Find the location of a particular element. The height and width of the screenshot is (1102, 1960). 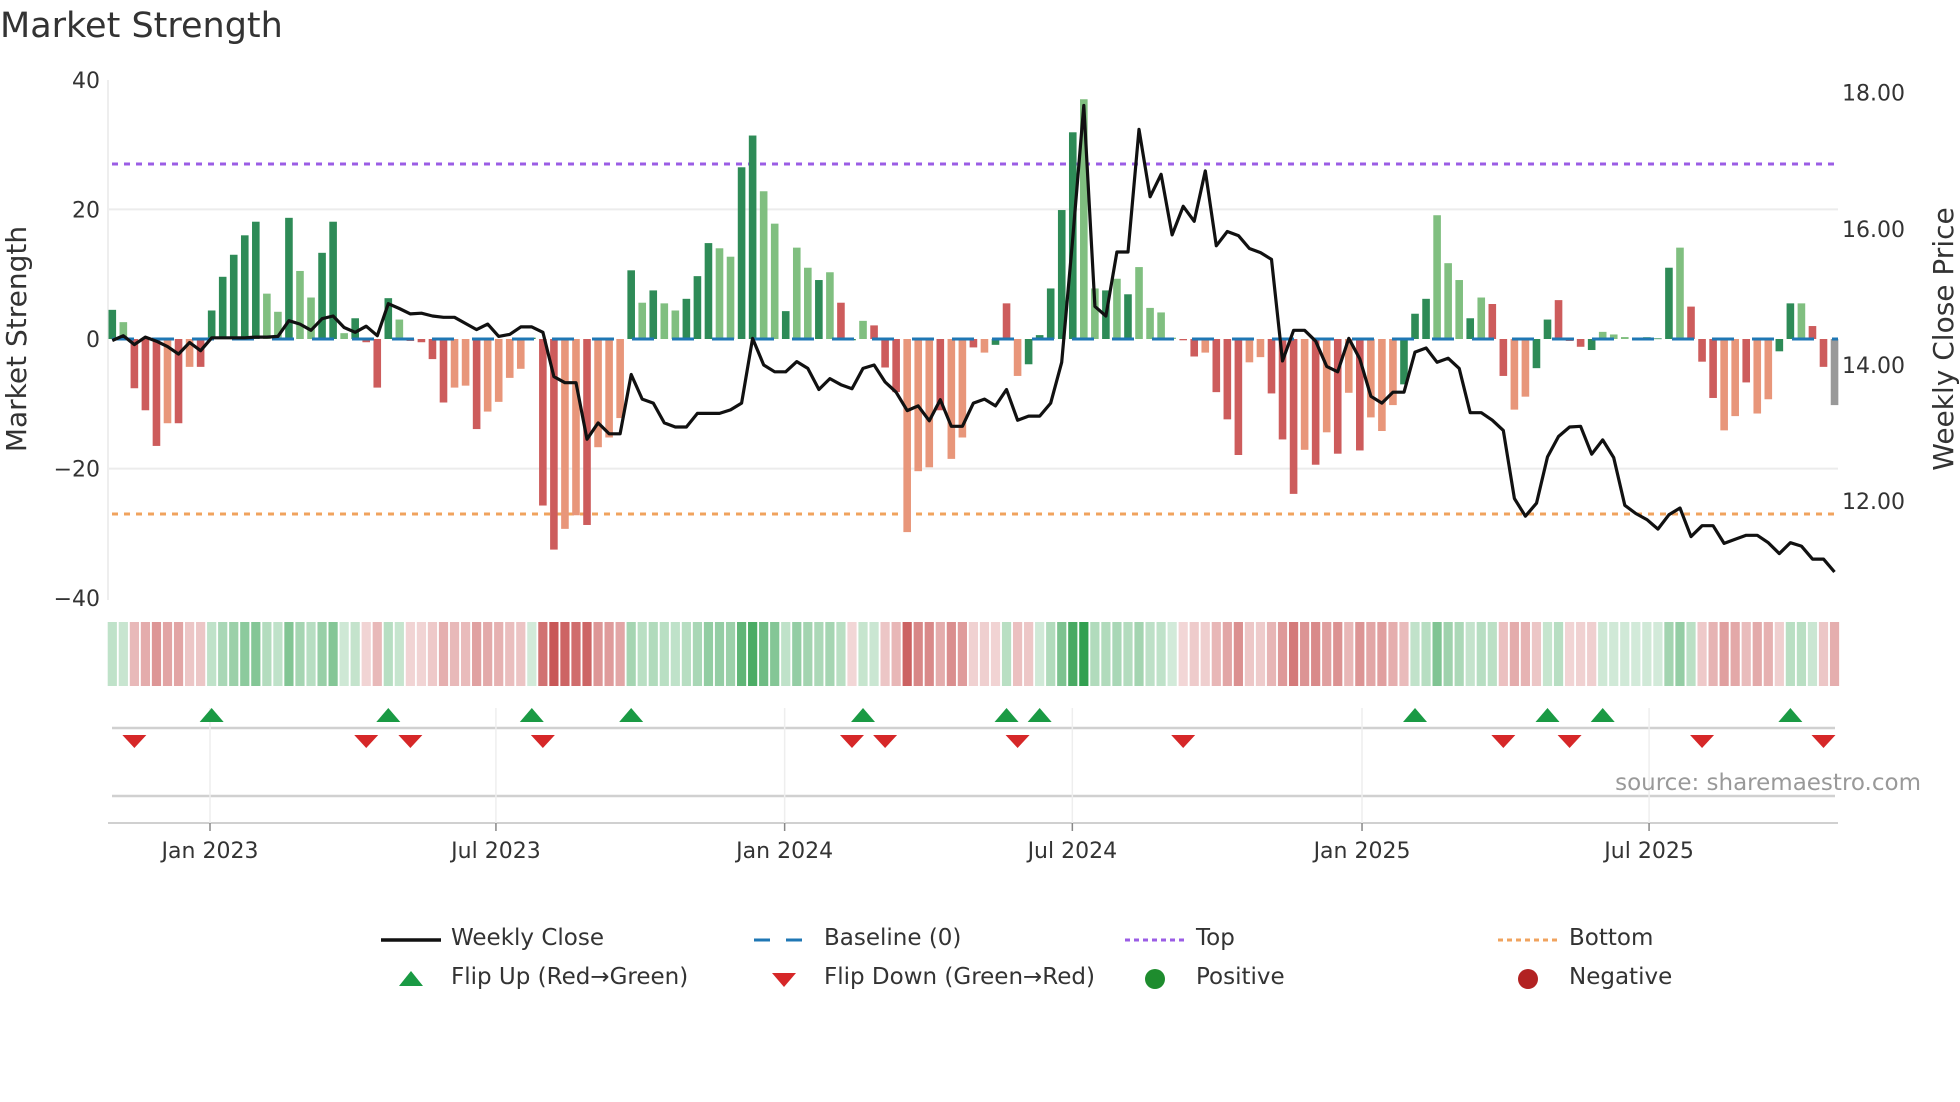

line-swatch-icon is located at coordinates (411, 940).